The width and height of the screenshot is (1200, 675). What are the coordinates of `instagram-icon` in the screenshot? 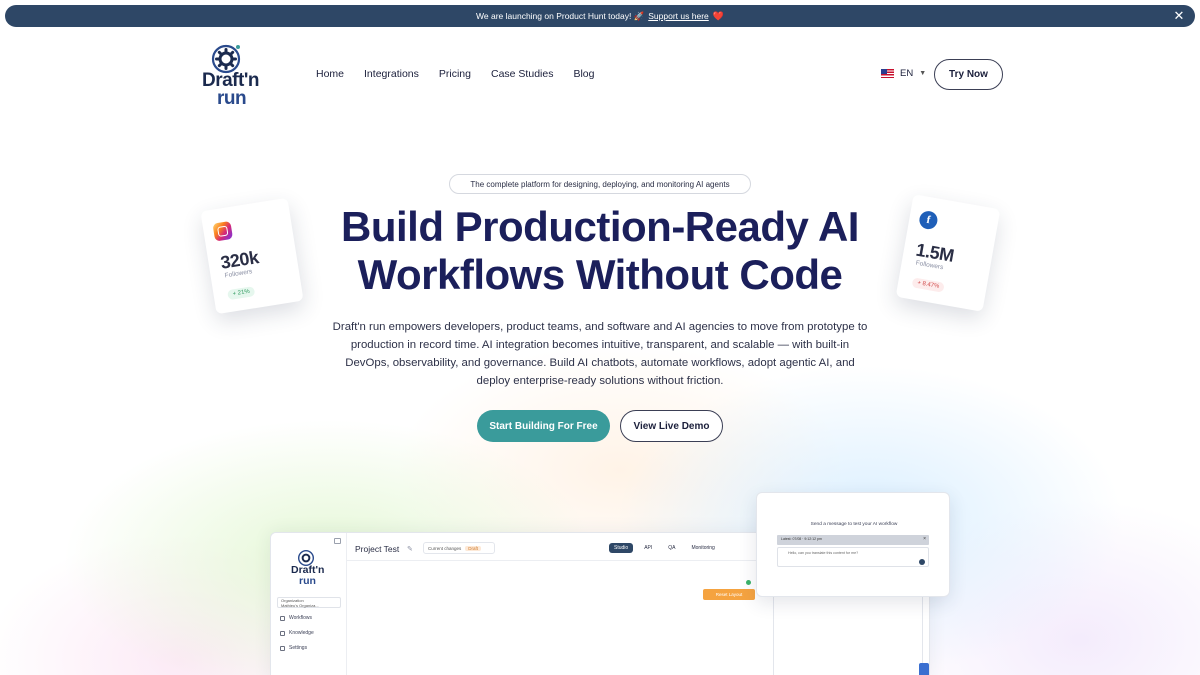 It's located at (223, 231).